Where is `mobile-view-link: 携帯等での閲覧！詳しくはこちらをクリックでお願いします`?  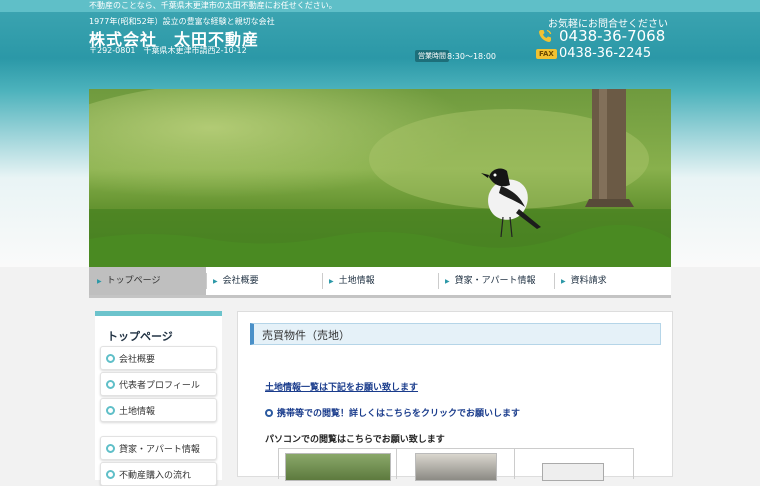
mobile-view-link: 携帯等での閲覧！詳しくはこちらをクリックでお願いします is located at coordinates (398, 412).